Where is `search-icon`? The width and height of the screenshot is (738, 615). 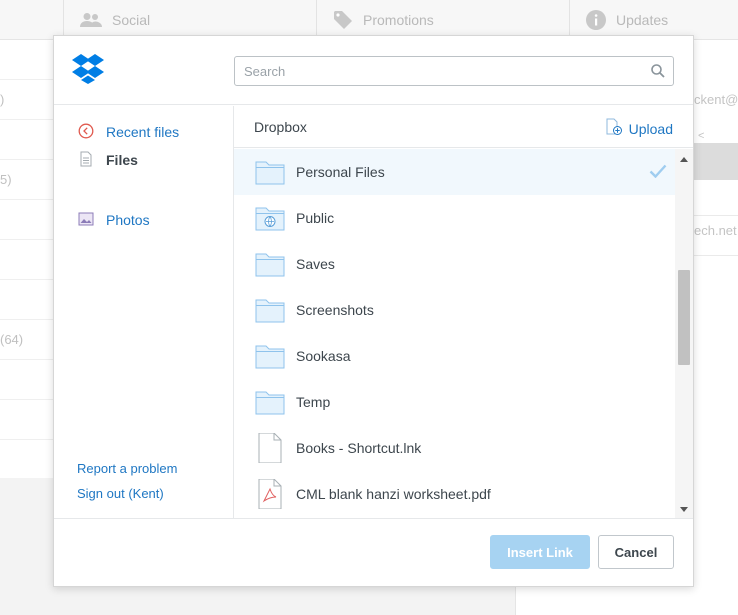 search-icon is located at coordinates (658, 73).